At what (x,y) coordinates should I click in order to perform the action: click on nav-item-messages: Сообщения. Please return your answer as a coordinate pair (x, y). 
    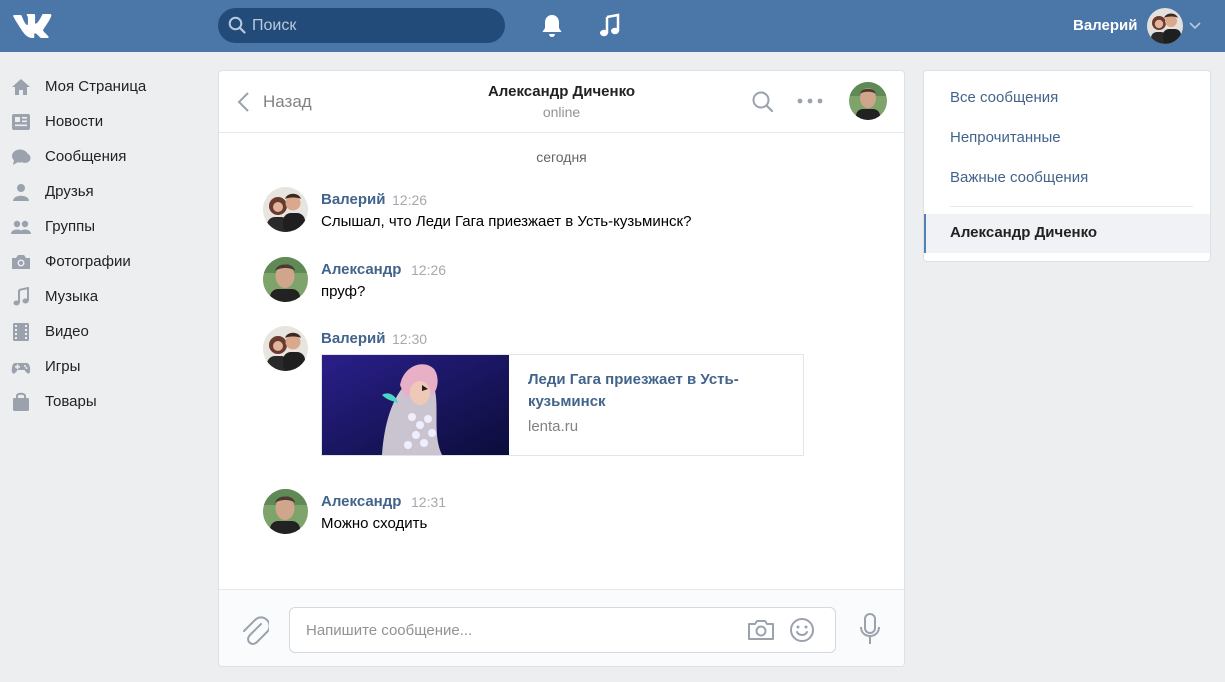
    Looking at the image, I should click on (100, 156).